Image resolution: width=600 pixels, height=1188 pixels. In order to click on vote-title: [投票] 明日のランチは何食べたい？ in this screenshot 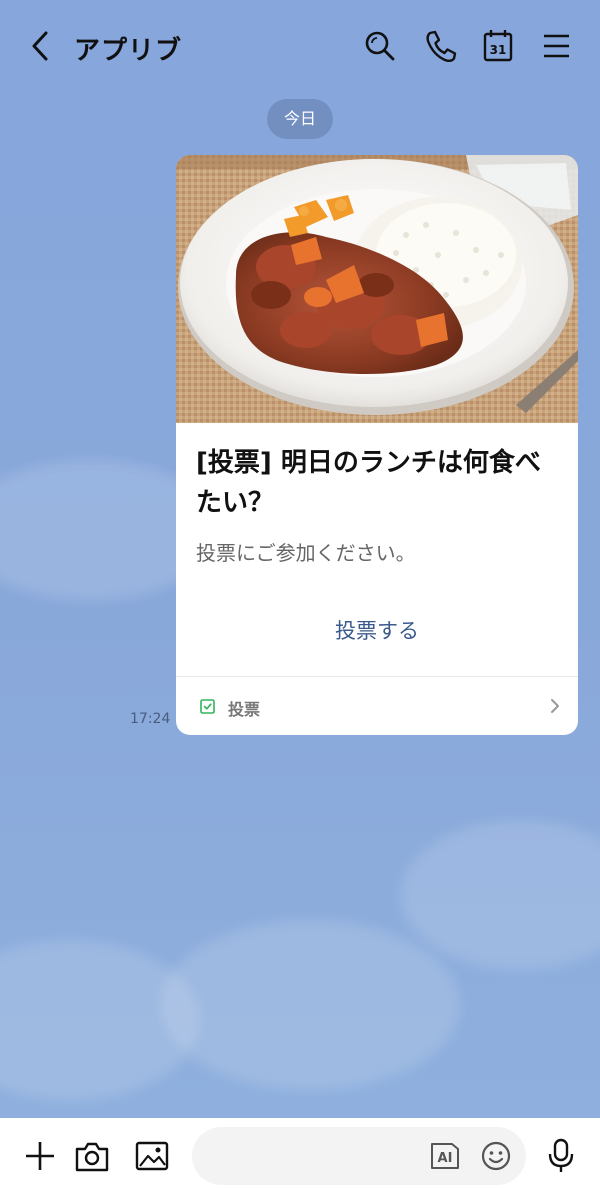, I will do `click(368, 483)`.